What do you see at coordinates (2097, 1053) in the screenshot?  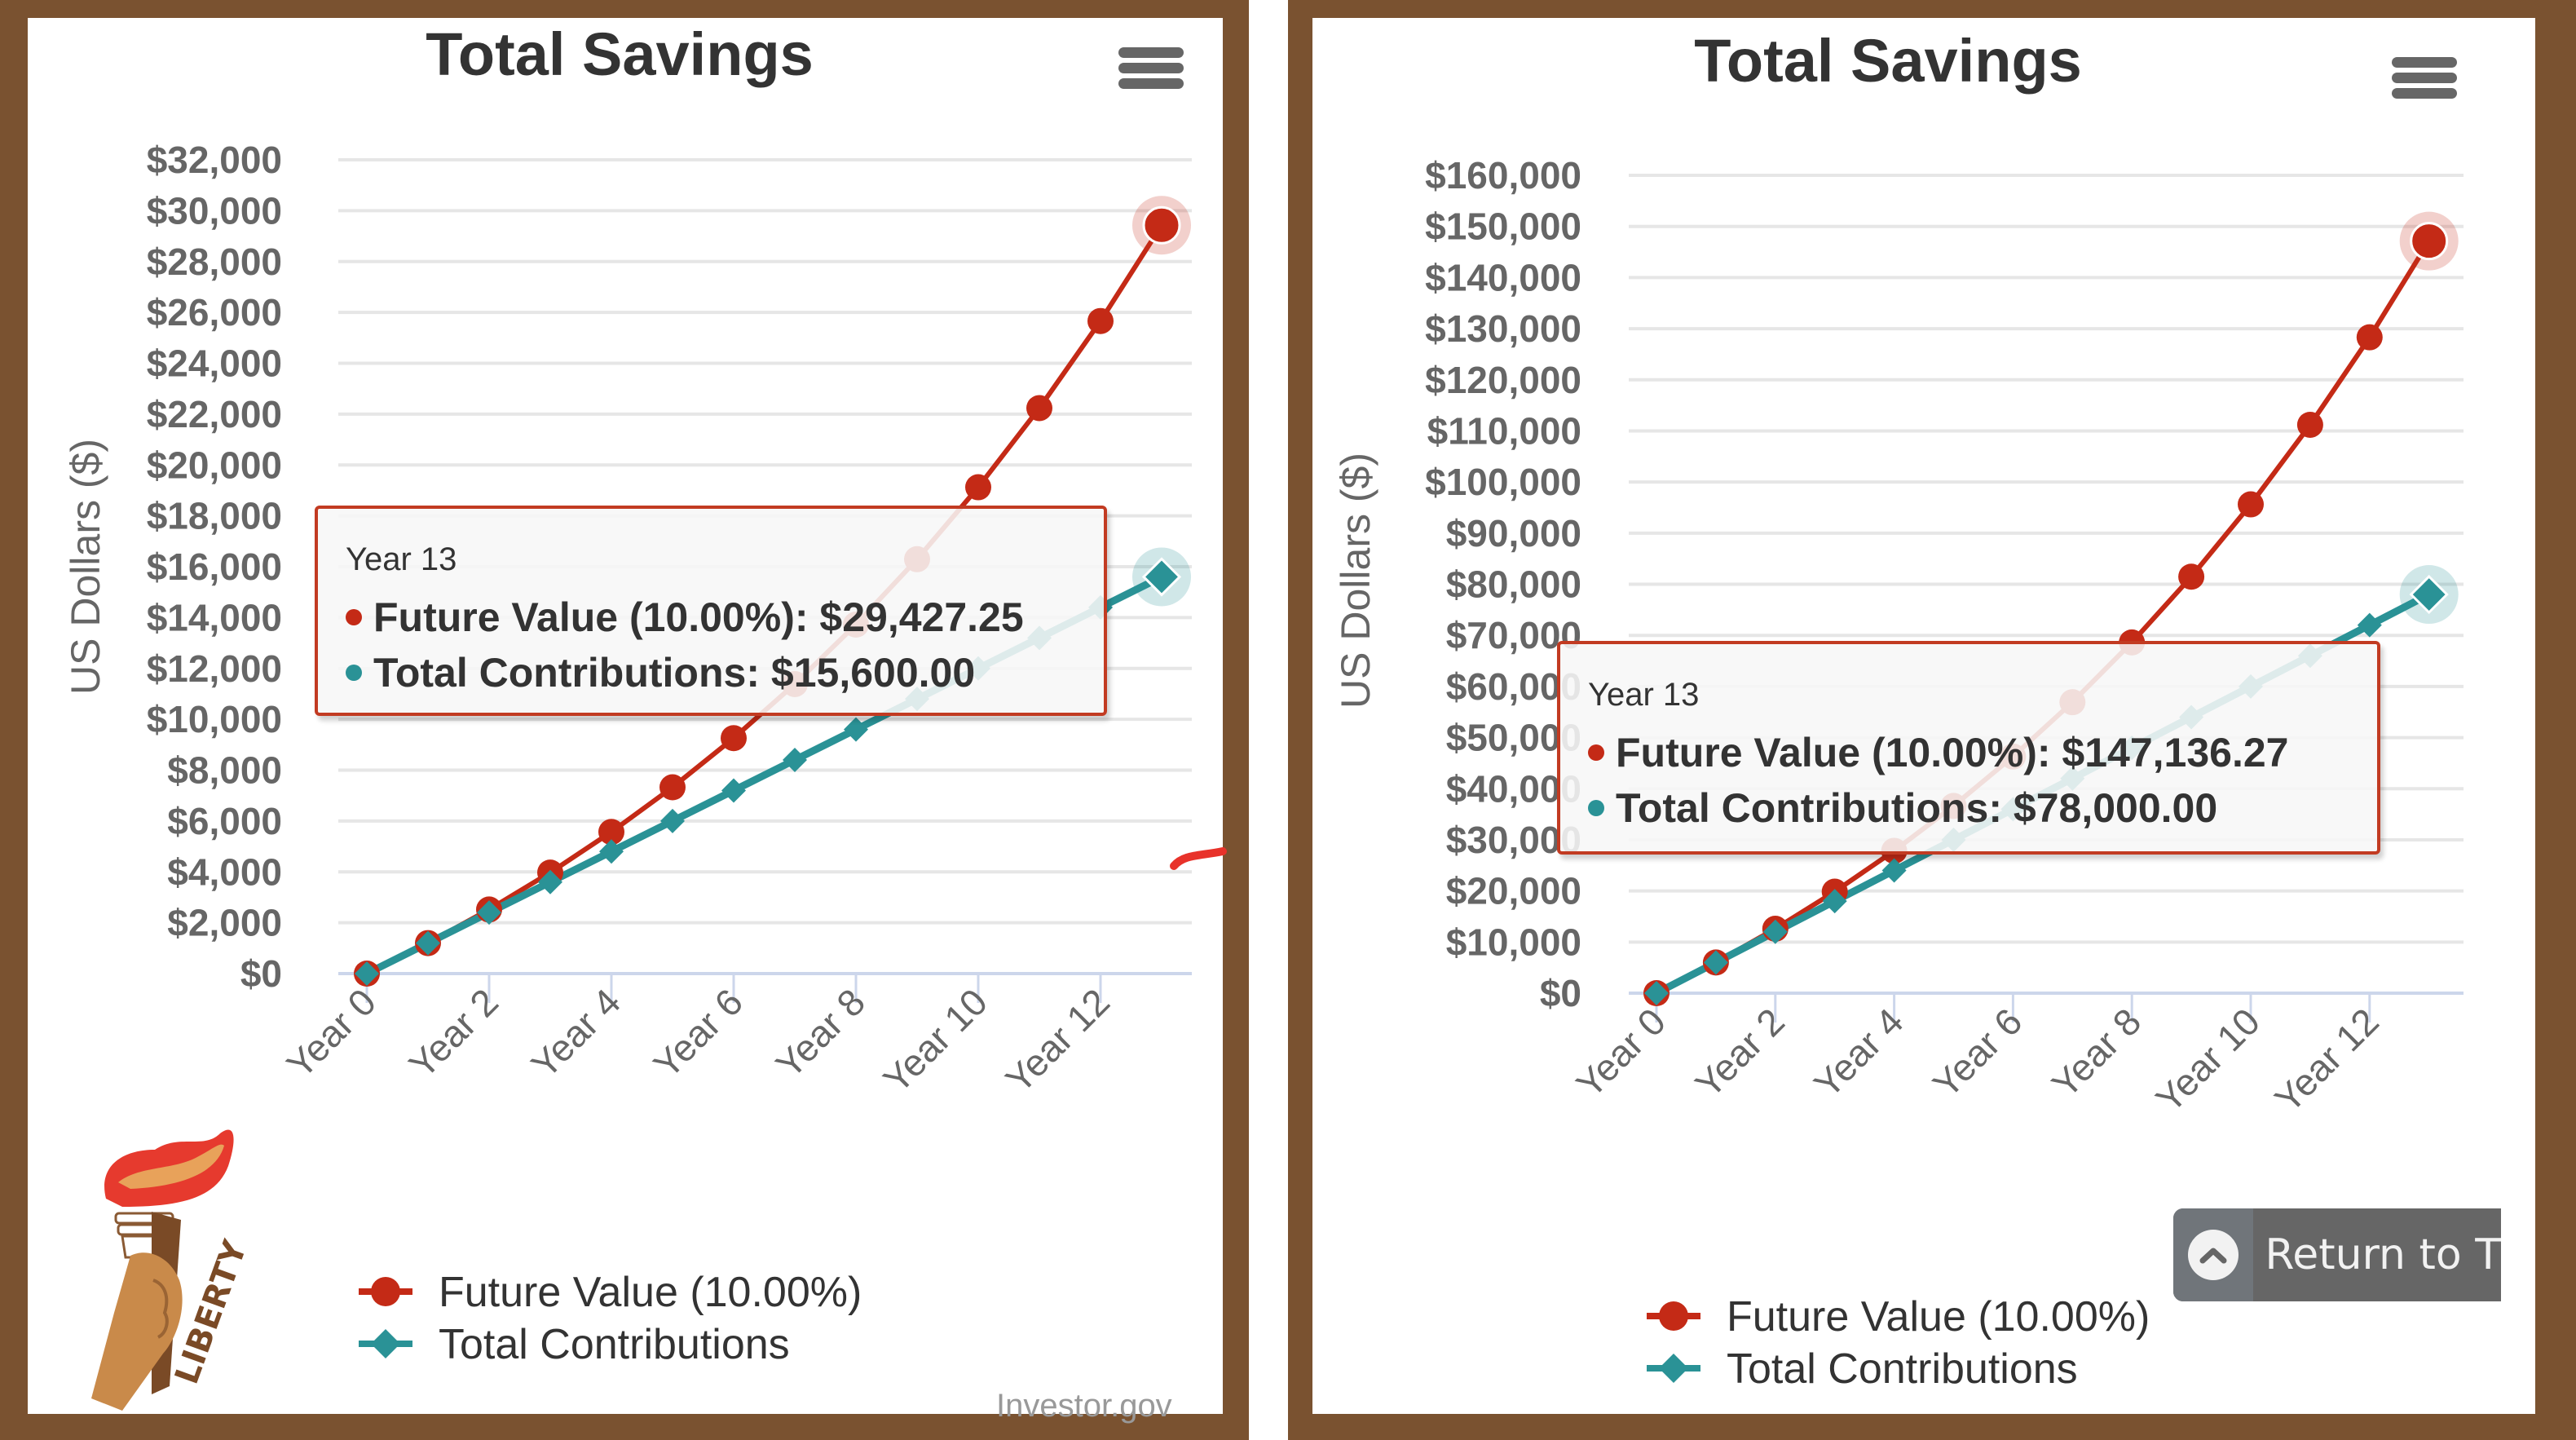 I see `x-tick-label: Year 8` at bounding box center [2097, 1053].